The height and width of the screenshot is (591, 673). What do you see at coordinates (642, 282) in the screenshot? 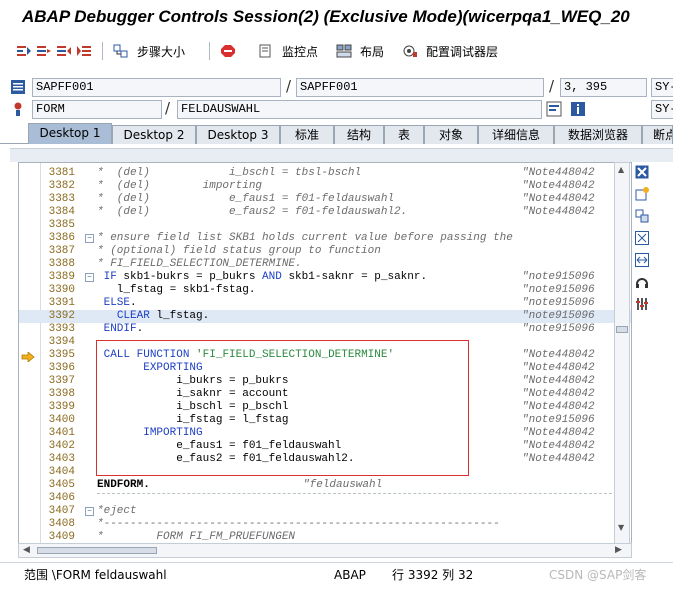
I see `services-icon` at bounding box center [642, 282].